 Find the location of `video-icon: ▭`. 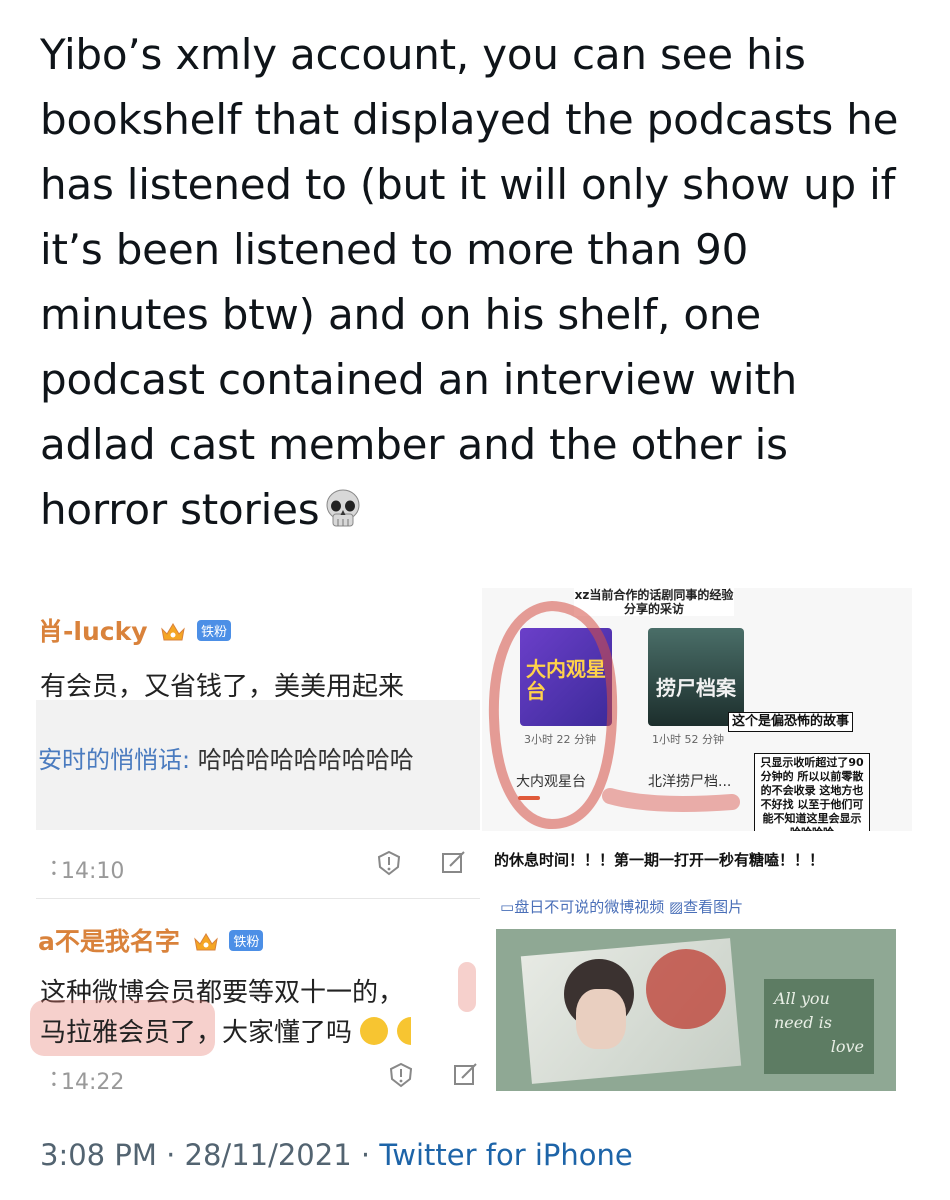

video-icon: ▭ is located at coordinates (507, 907).